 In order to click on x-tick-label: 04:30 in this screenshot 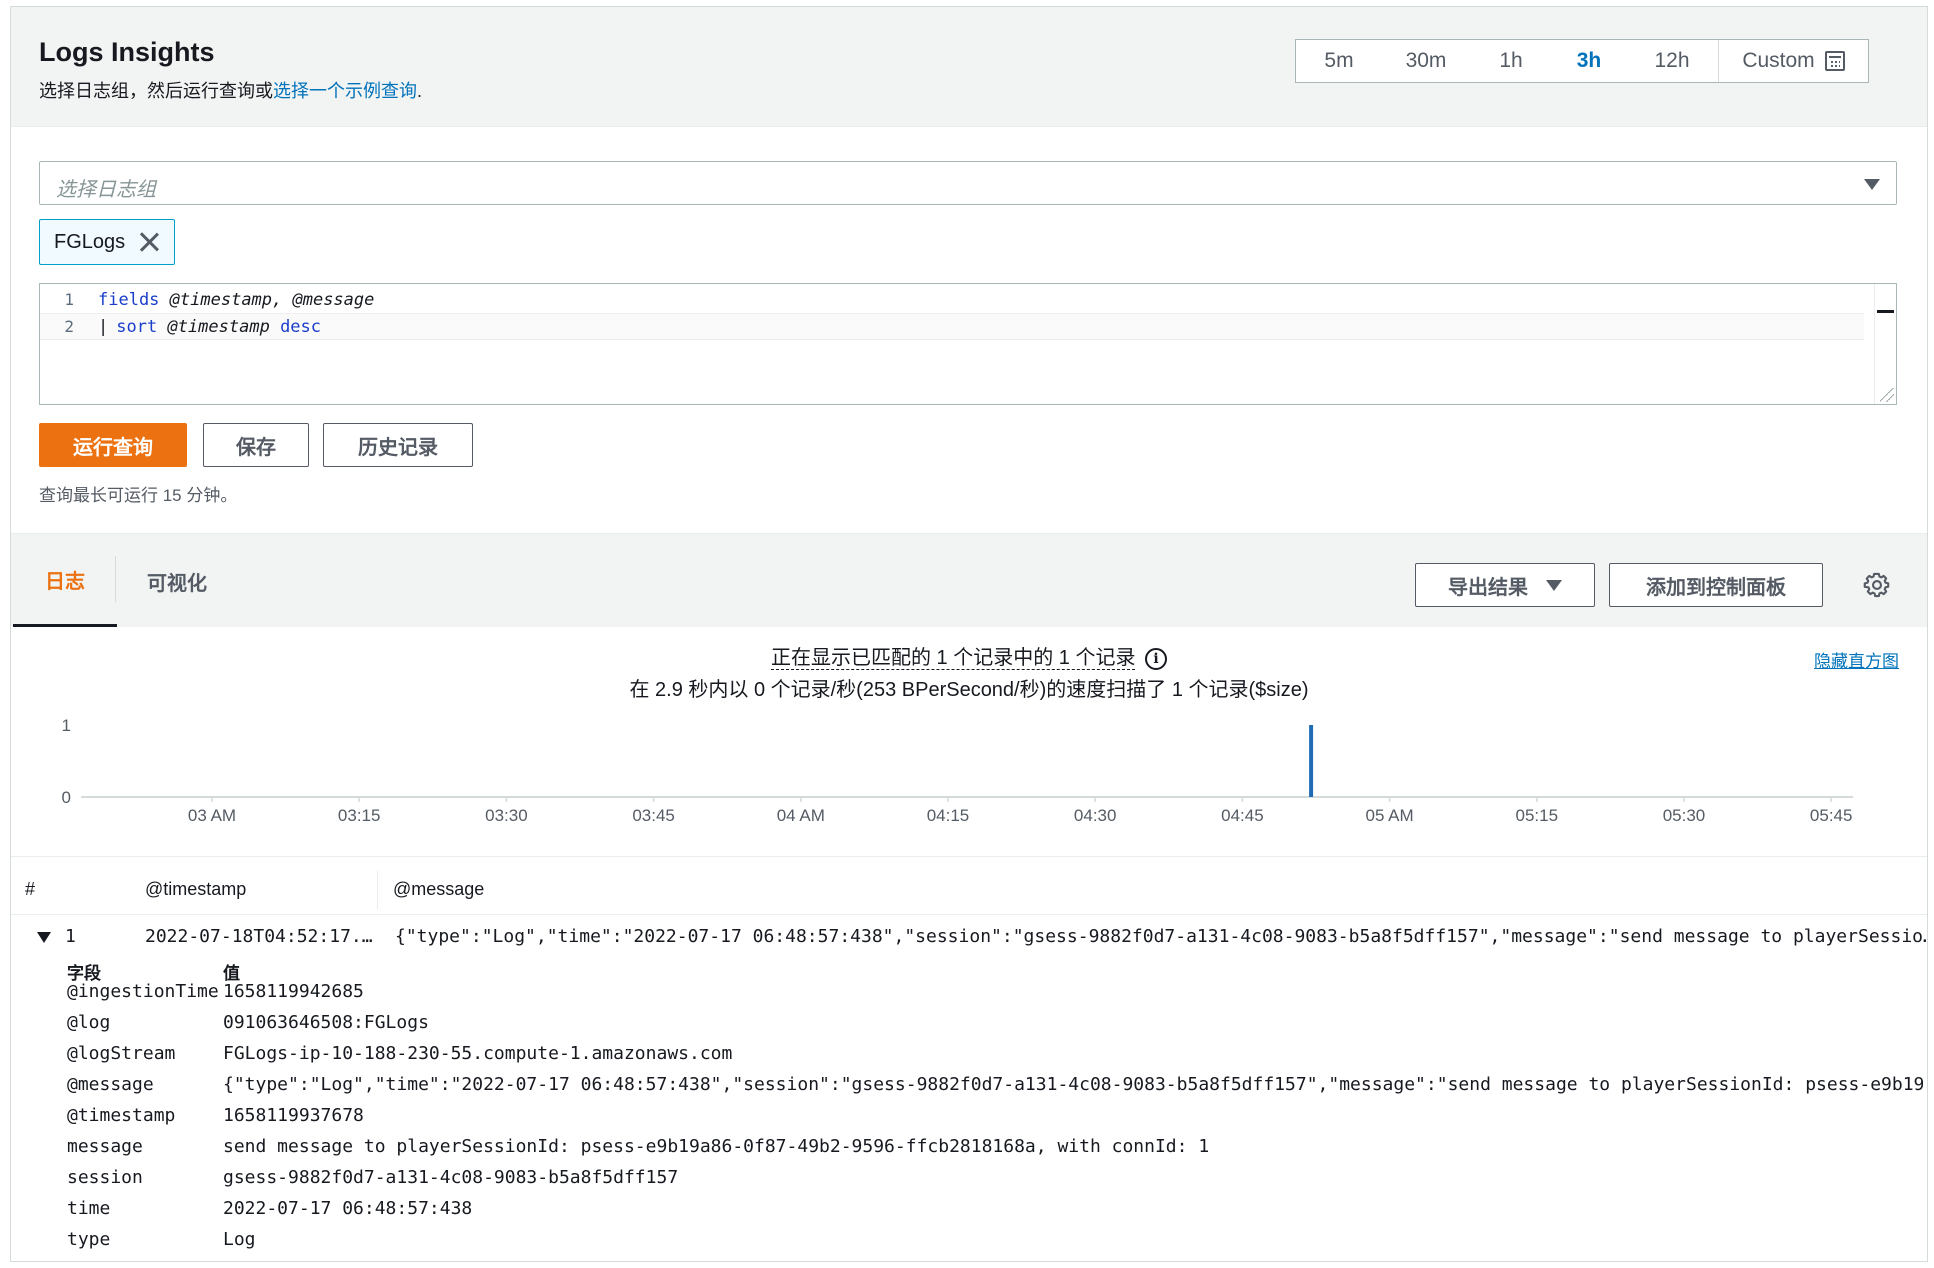, I will do `click(1095, 815)`.